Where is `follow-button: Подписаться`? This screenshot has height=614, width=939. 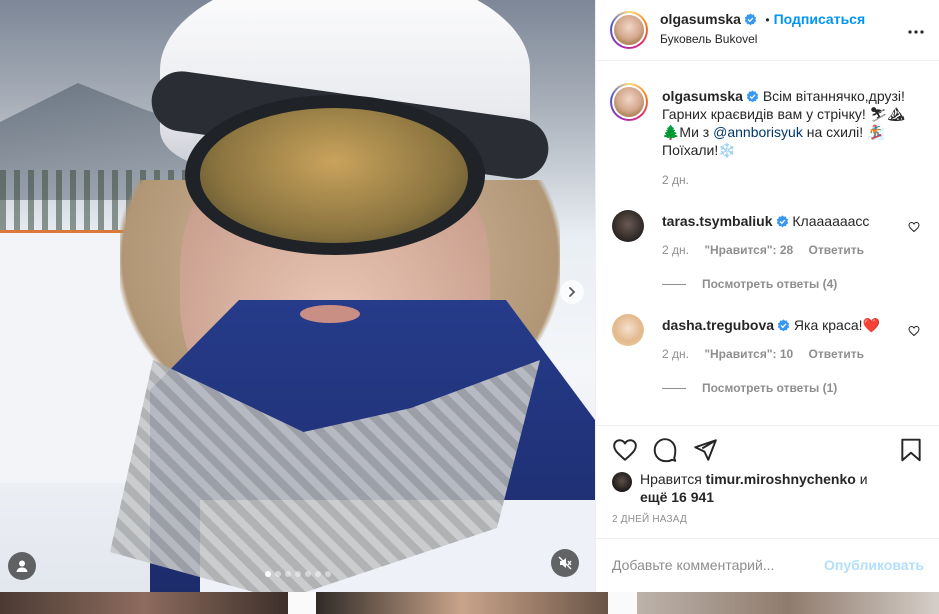
follow-button: Подписаться is located at coordinates (820, 19).